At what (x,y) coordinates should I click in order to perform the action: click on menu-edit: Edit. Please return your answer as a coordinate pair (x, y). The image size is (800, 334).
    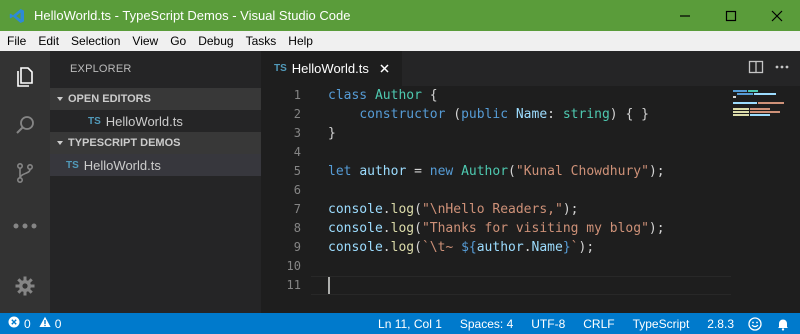
    Looking at the image, I should click on (48, 41).